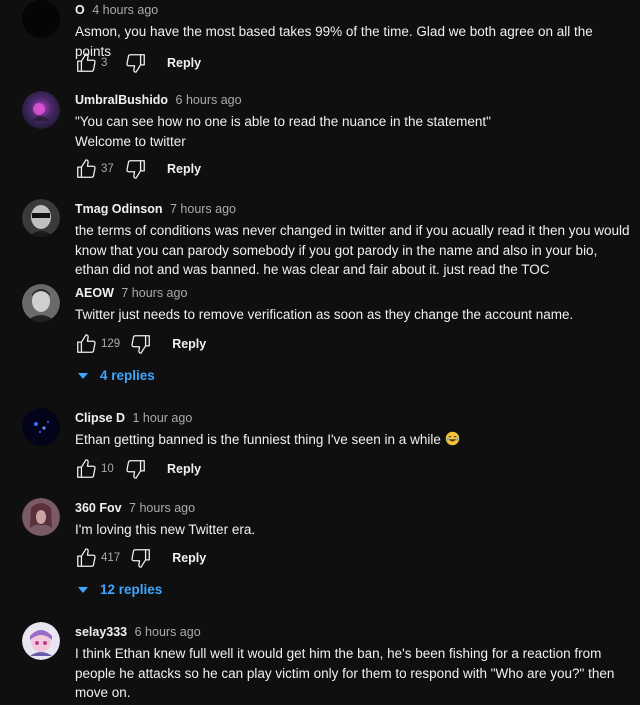 The height and width of the screenshot is (705, 640). Describe the element at coordinates (452, 438) in the screenshot. I see `laughing-emoji-icon` at that location.